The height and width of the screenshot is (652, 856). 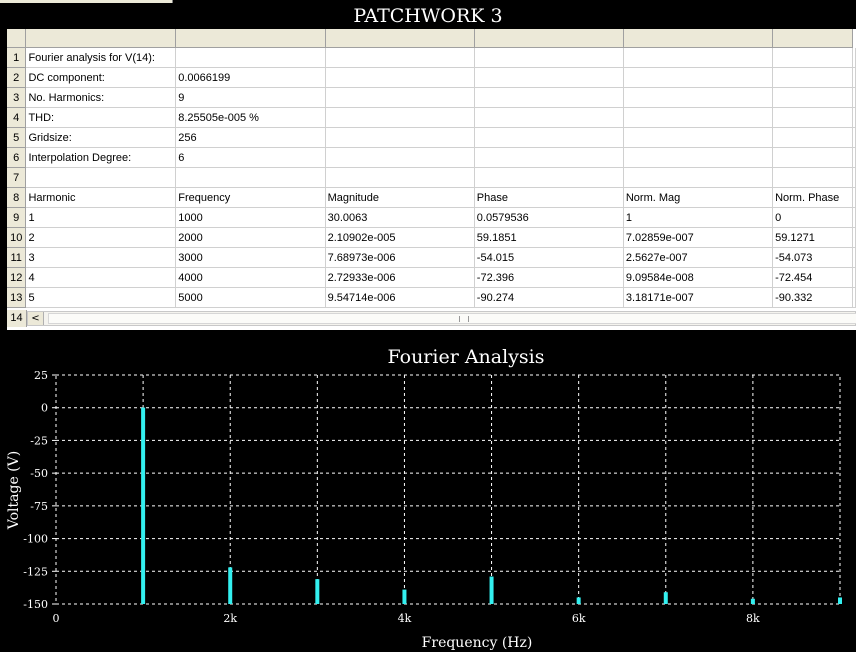 What do you see at coordinates (17, 77) in the screenshot?
I see `row-header: 2` at bounding box center [17, 77].